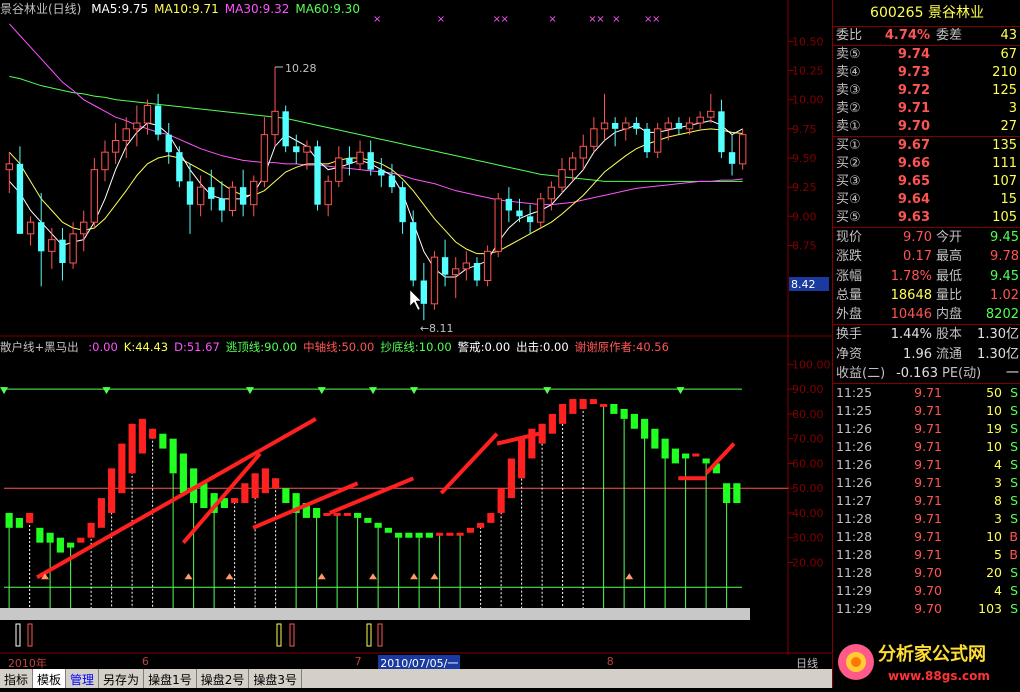  What do you see at coordinates (926, 13) in the screenshot?
I see `stock-code-name: 600265 景谷林业` at bounding box center [926, 13].